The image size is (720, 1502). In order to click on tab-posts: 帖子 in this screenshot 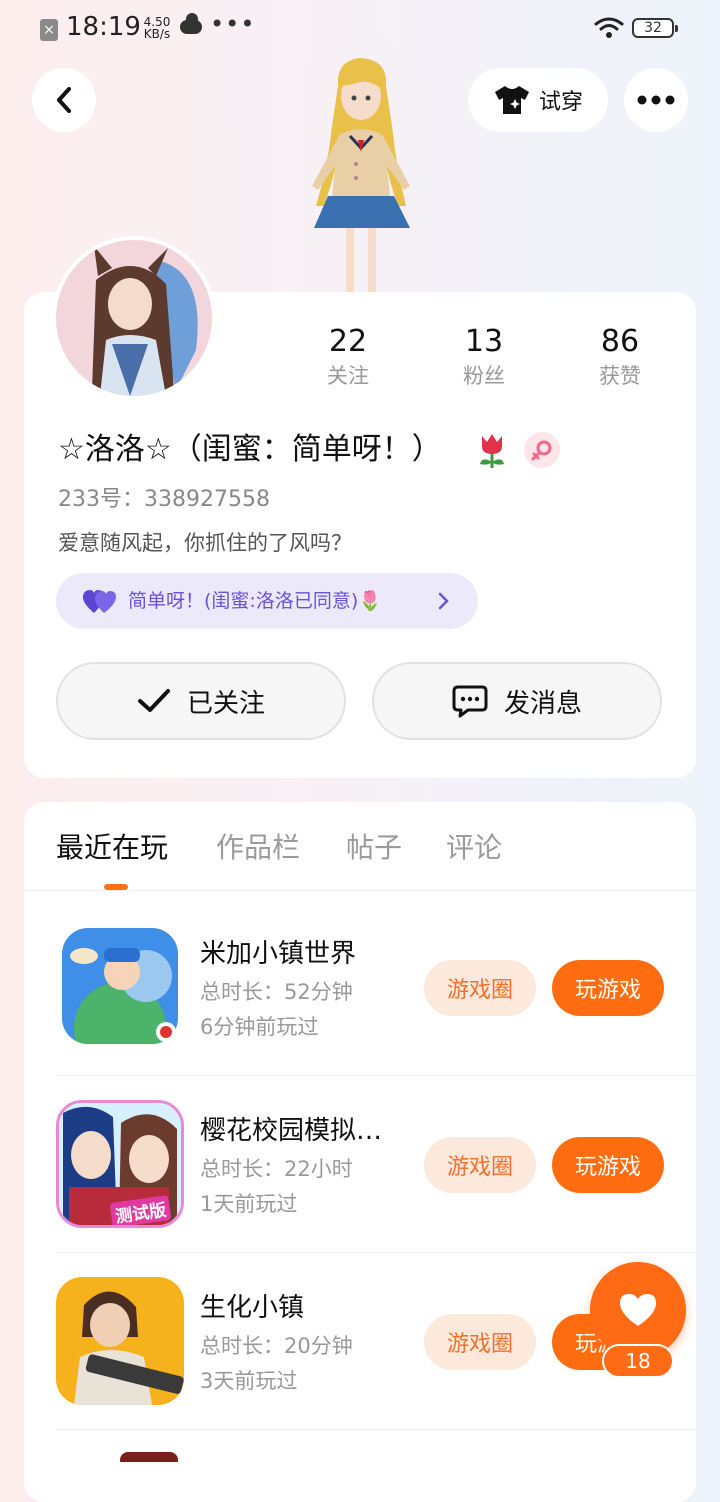, I will do `click(374, 848)`.